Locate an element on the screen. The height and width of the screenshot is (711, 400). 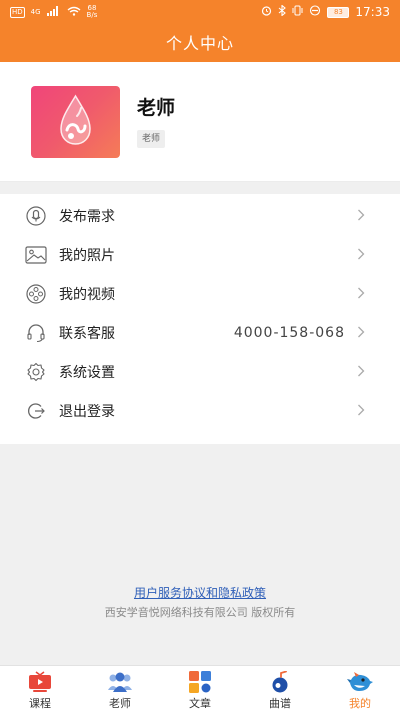
nav-tab-teachers: 老师 is located at coordinates (120, 688).